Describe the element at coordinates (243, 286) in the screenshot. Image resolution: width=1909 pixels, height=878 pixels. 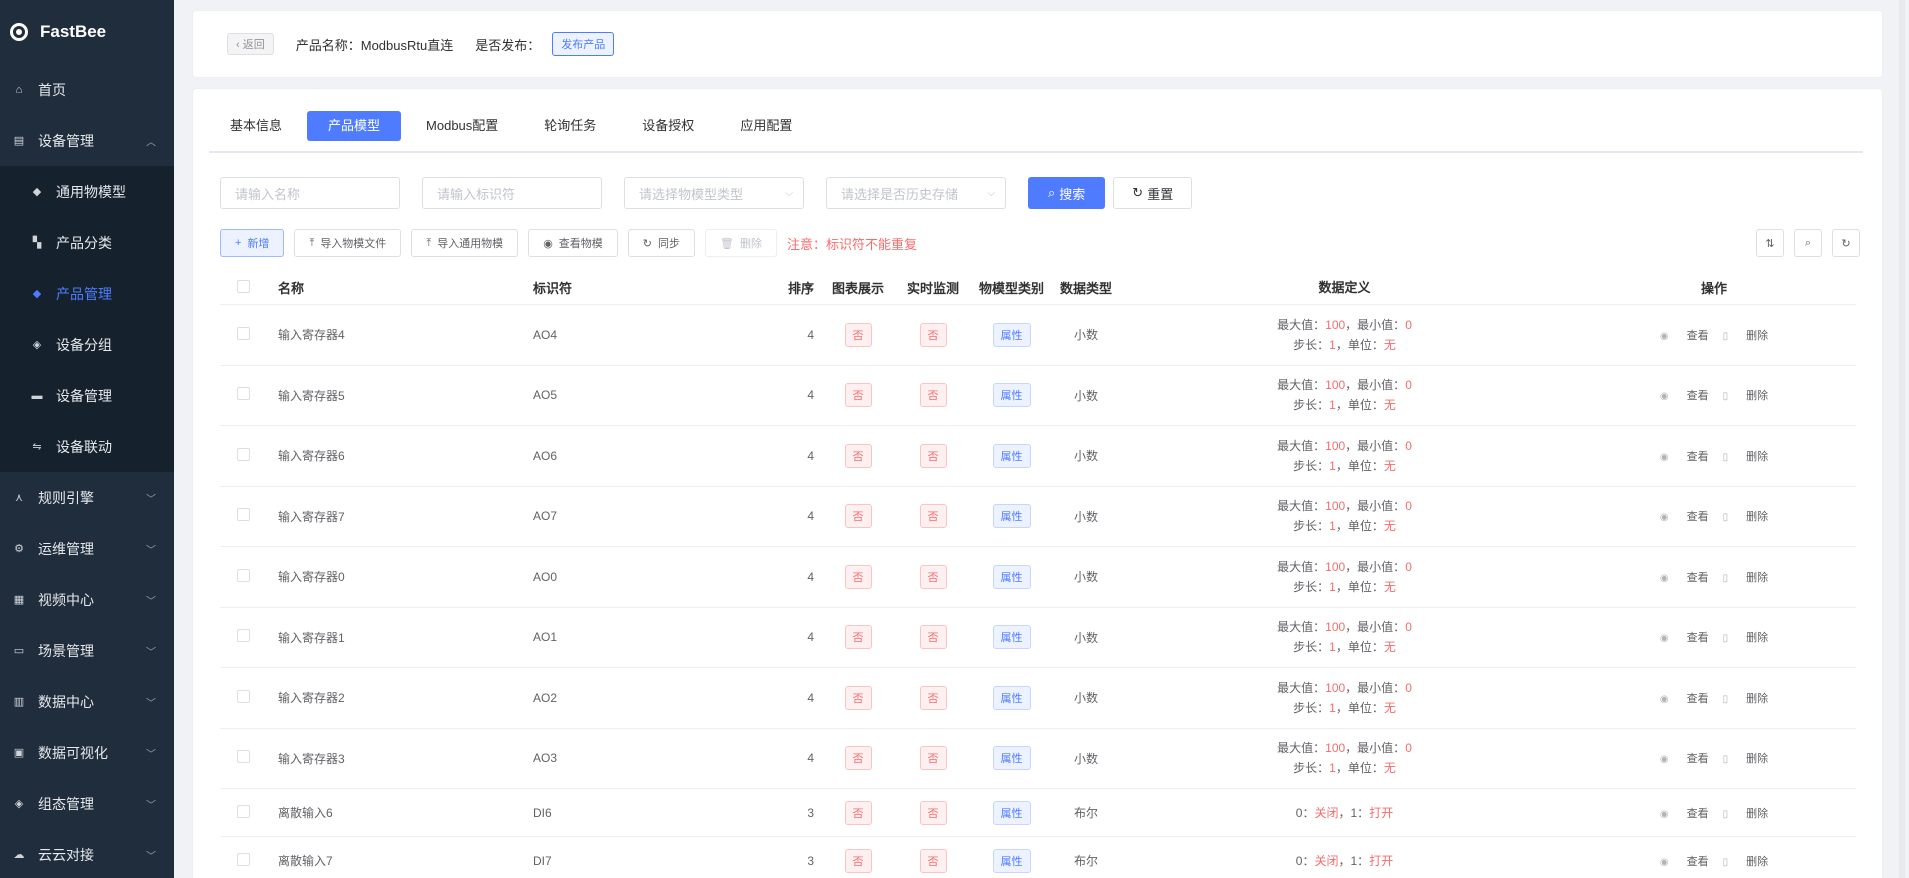
I see `select-all-checkbox` at that location.